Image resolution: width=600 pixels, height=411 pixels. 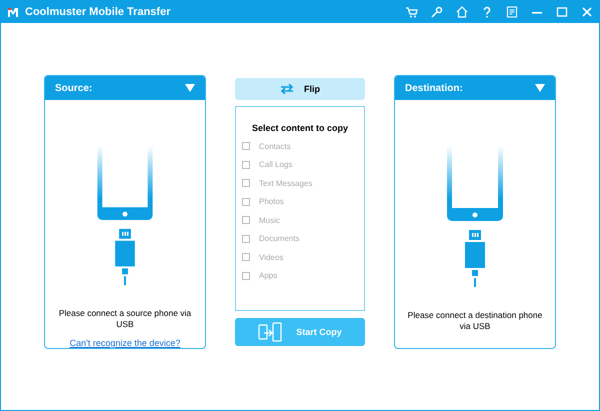 I want to click on panel-title: Source:, so click(x=73, y=88).